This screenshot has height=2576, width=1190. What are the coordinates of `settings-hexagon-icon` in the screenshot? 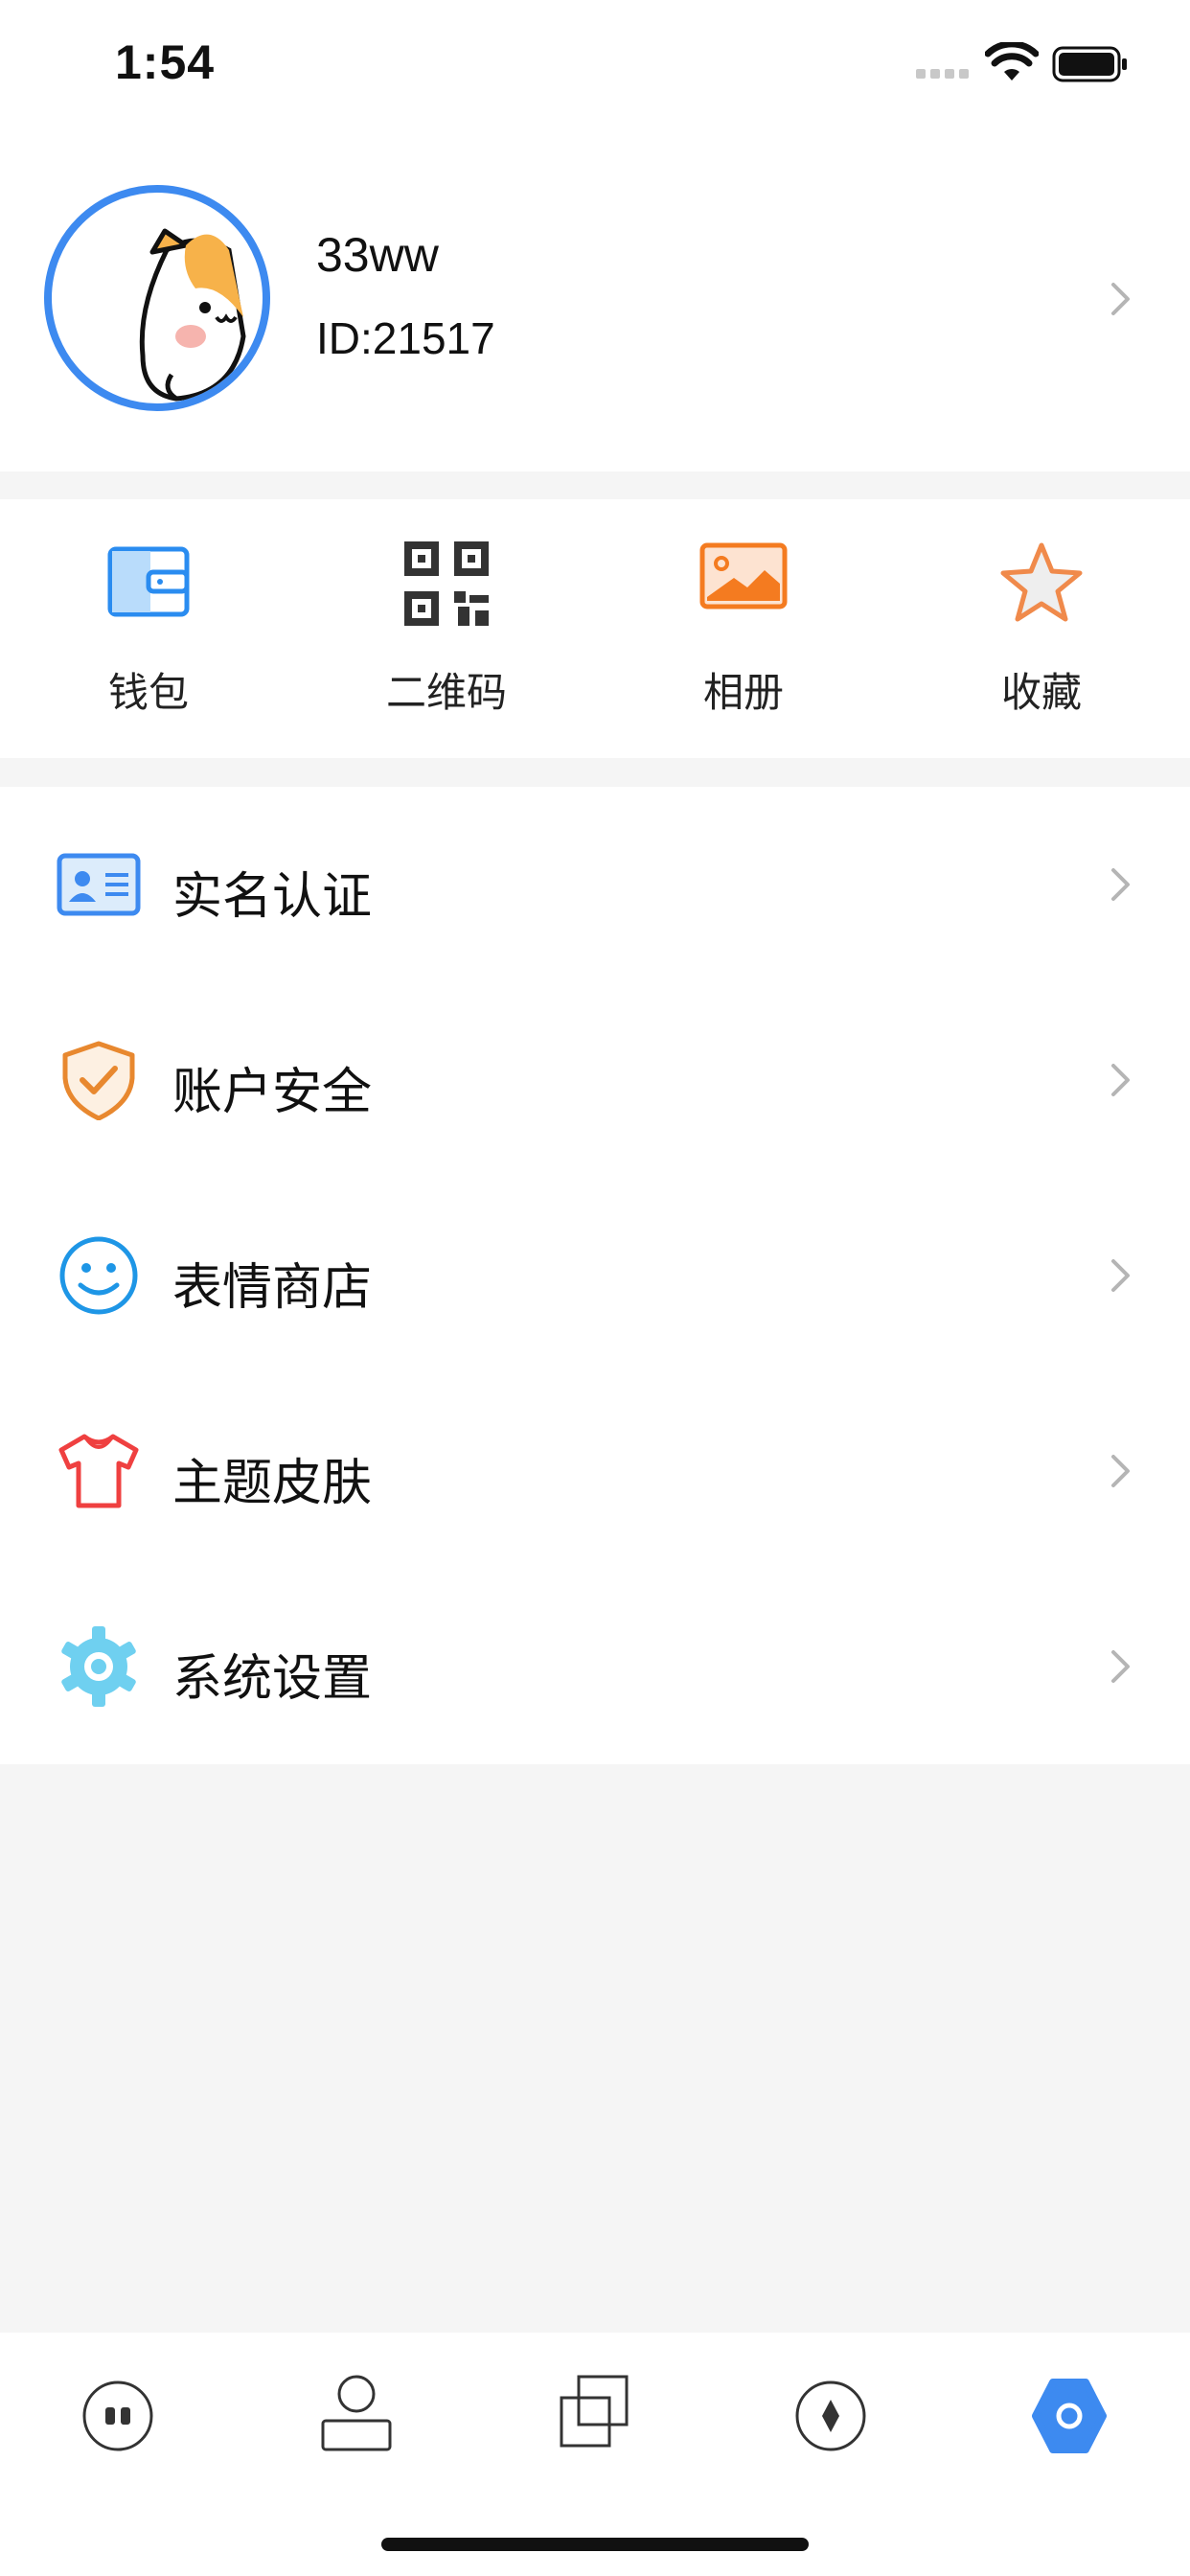 It's located at (1070, 2416).